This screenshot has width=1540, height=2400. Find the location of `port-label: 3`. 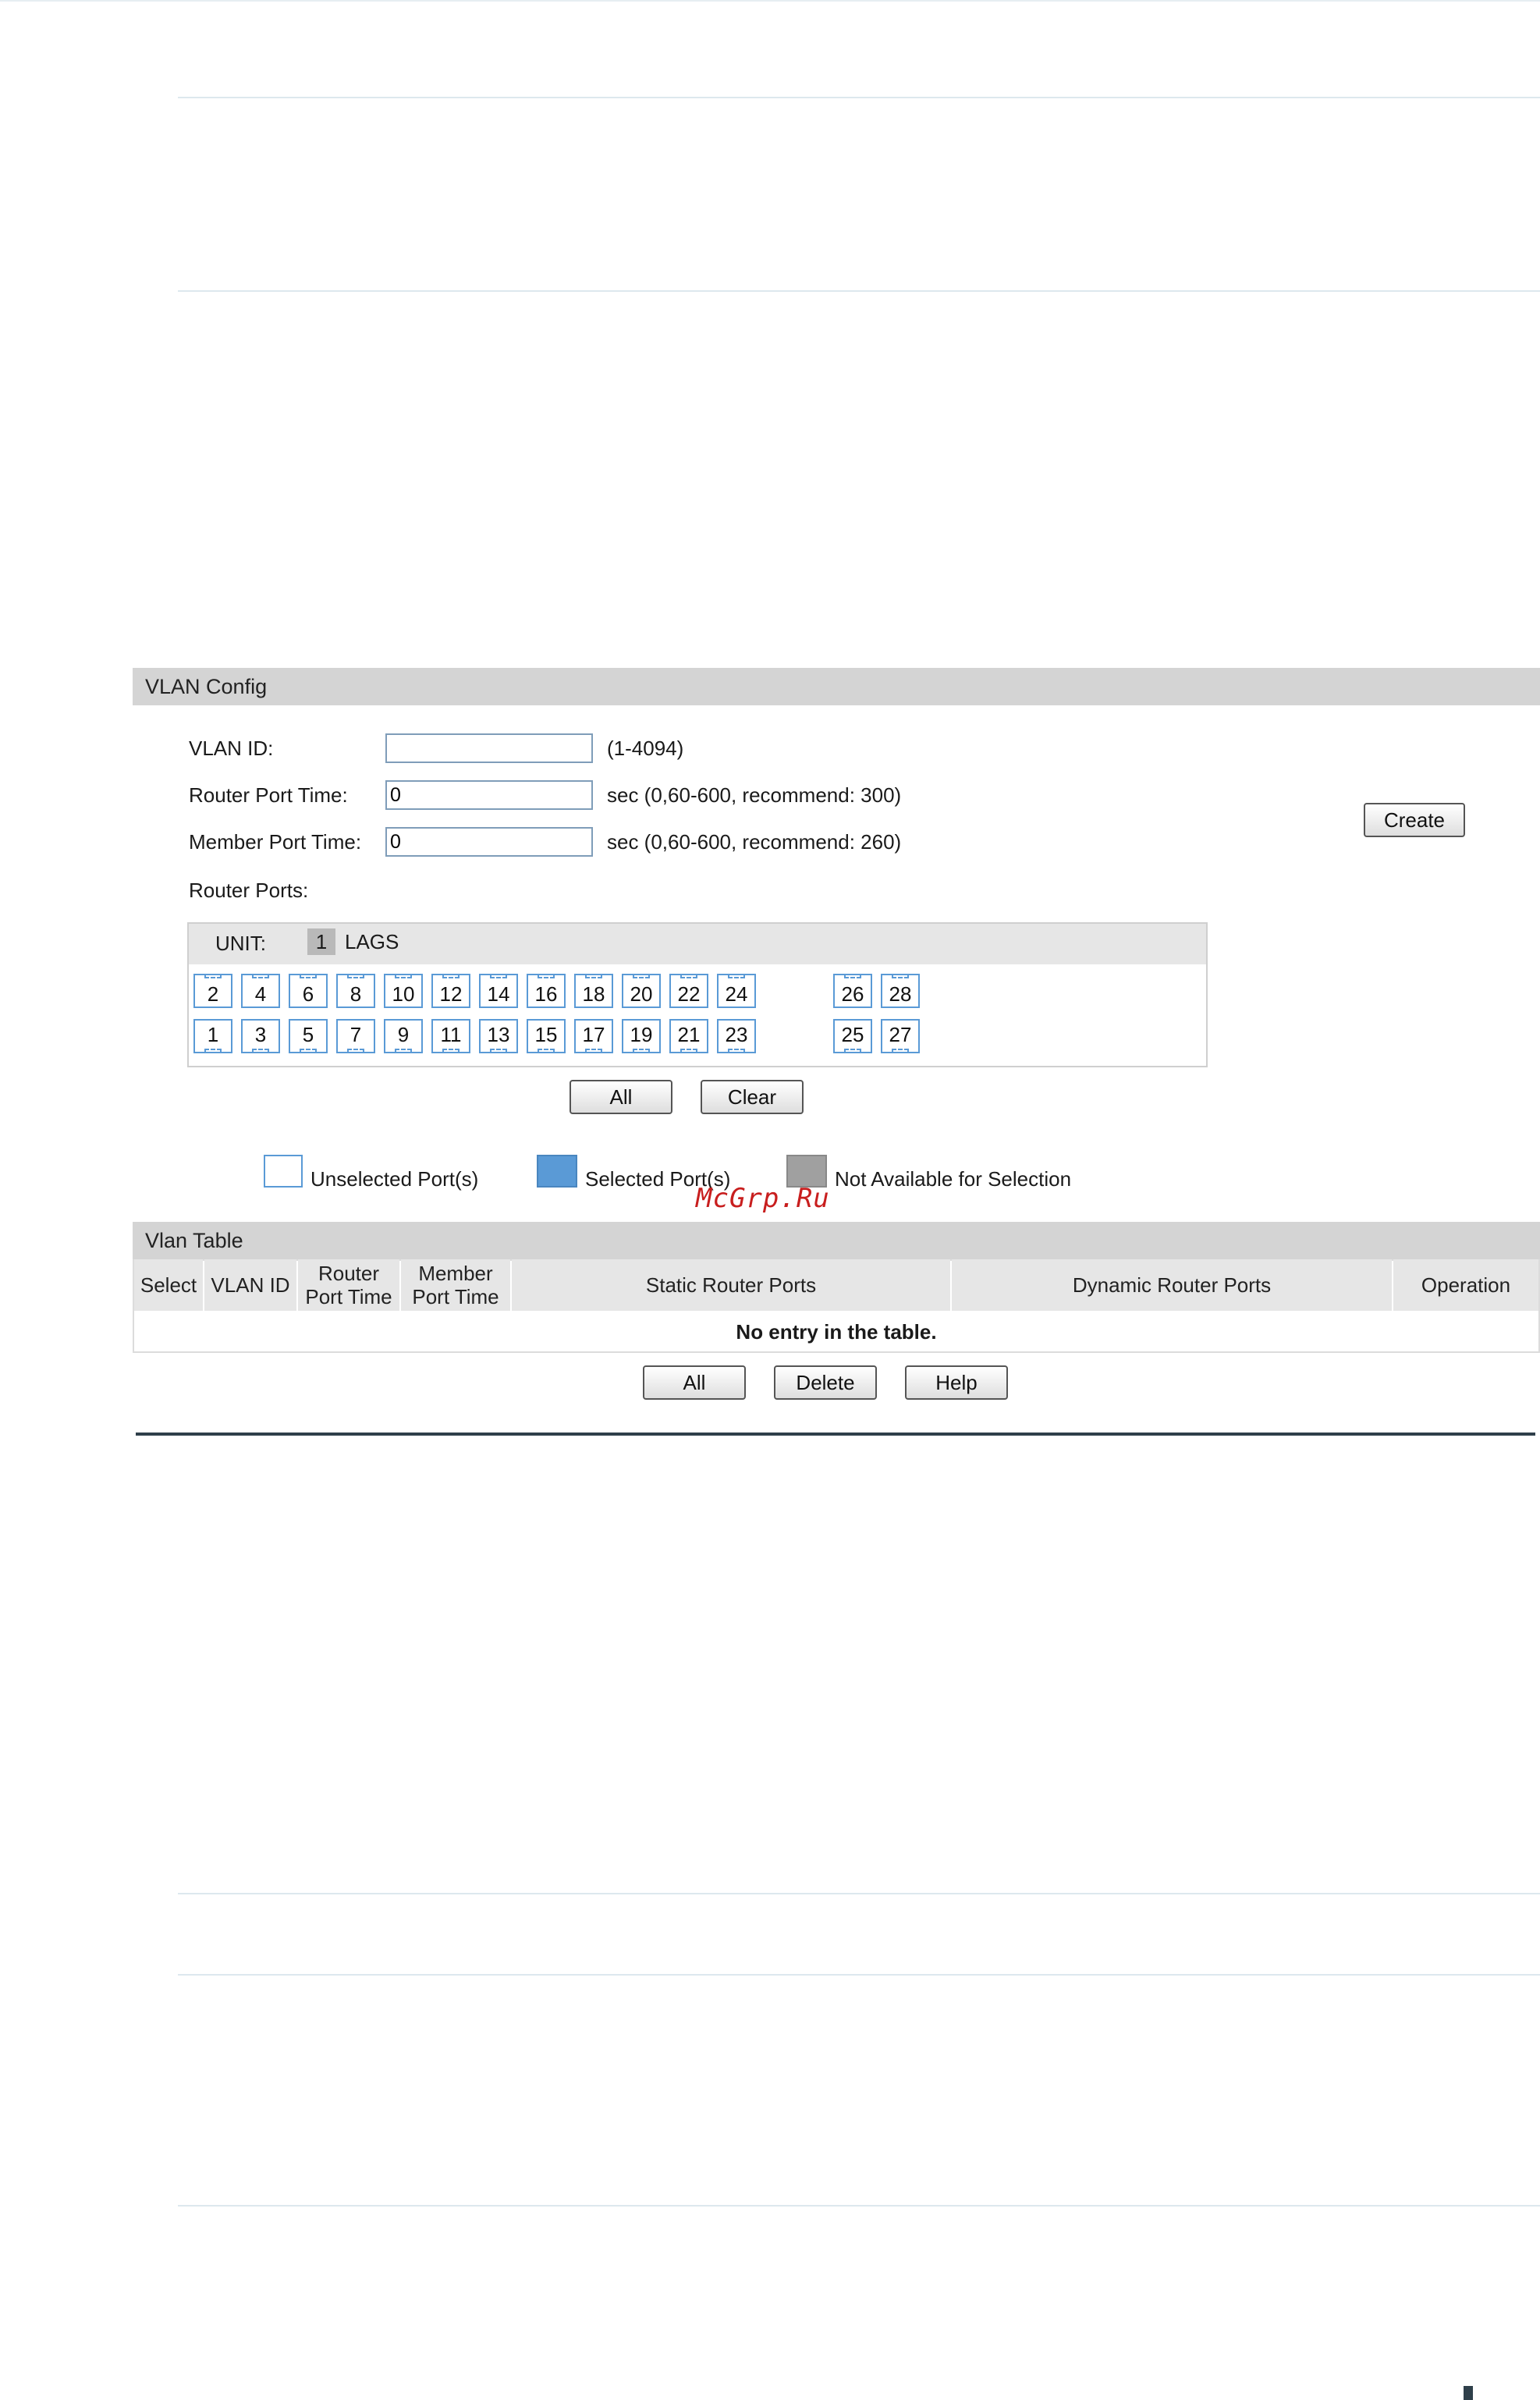

port-label: 3 is located at coordinates (260, 1034).